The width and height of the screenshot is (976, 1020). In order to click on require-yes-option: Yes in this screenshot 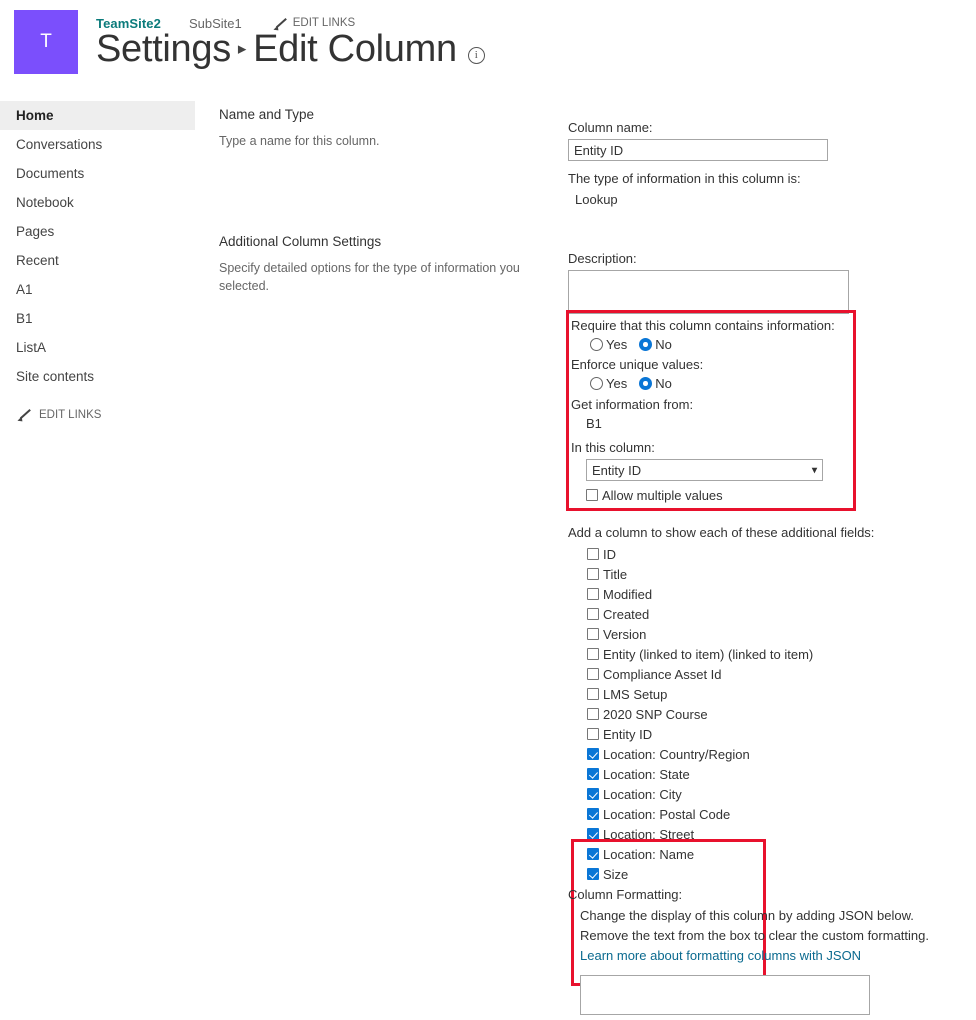, I will do `click(608, 344)`.